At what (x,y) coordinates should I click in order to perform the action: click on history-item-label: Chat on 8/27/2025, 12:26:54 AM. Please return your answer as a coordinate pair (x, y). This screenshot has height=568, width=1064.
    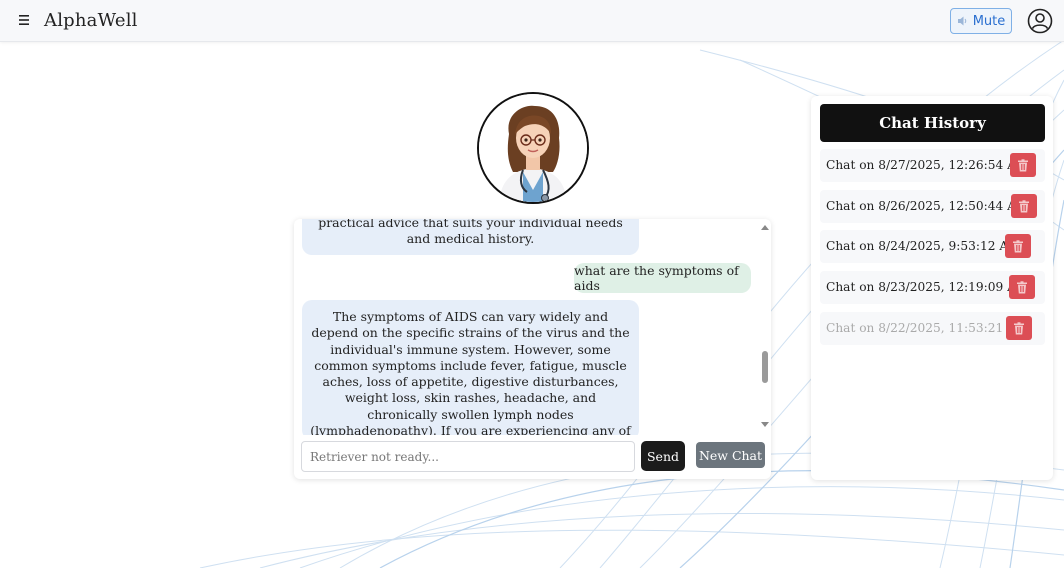
    Looking at the image, I should click on (927, 165).